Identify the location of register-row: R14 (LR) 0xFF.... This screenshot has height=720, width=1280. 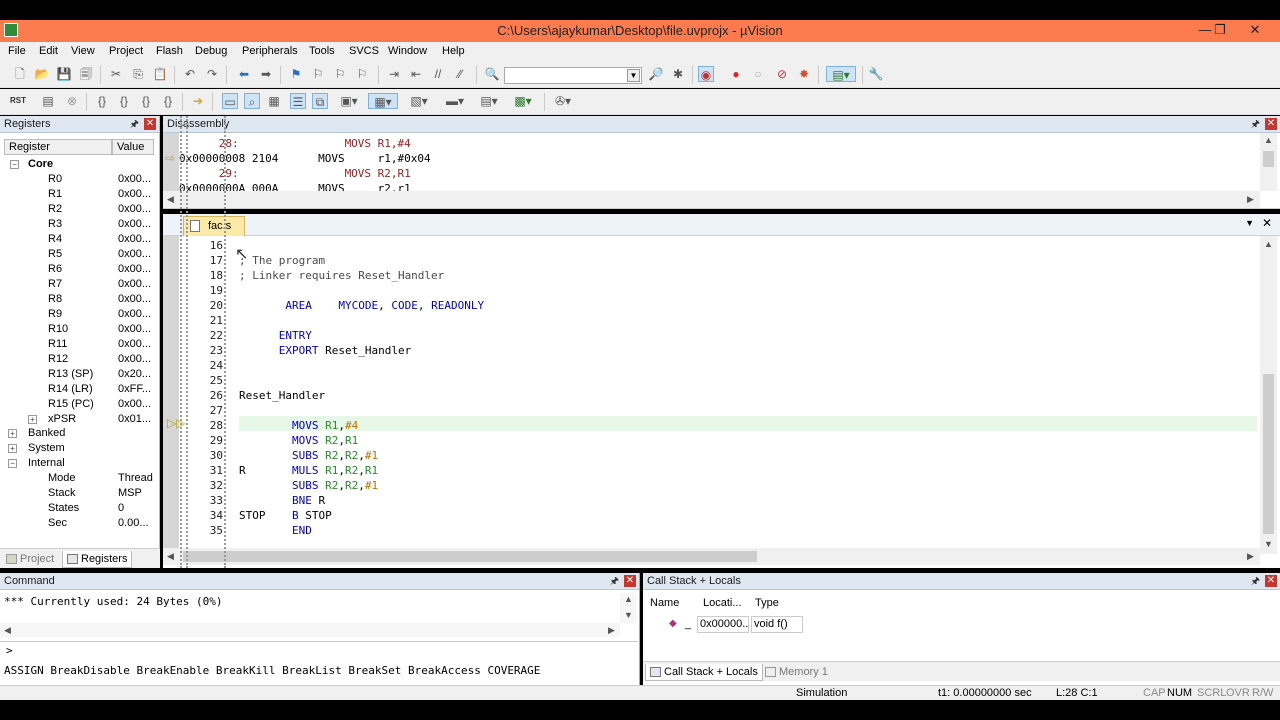
(79, 389).